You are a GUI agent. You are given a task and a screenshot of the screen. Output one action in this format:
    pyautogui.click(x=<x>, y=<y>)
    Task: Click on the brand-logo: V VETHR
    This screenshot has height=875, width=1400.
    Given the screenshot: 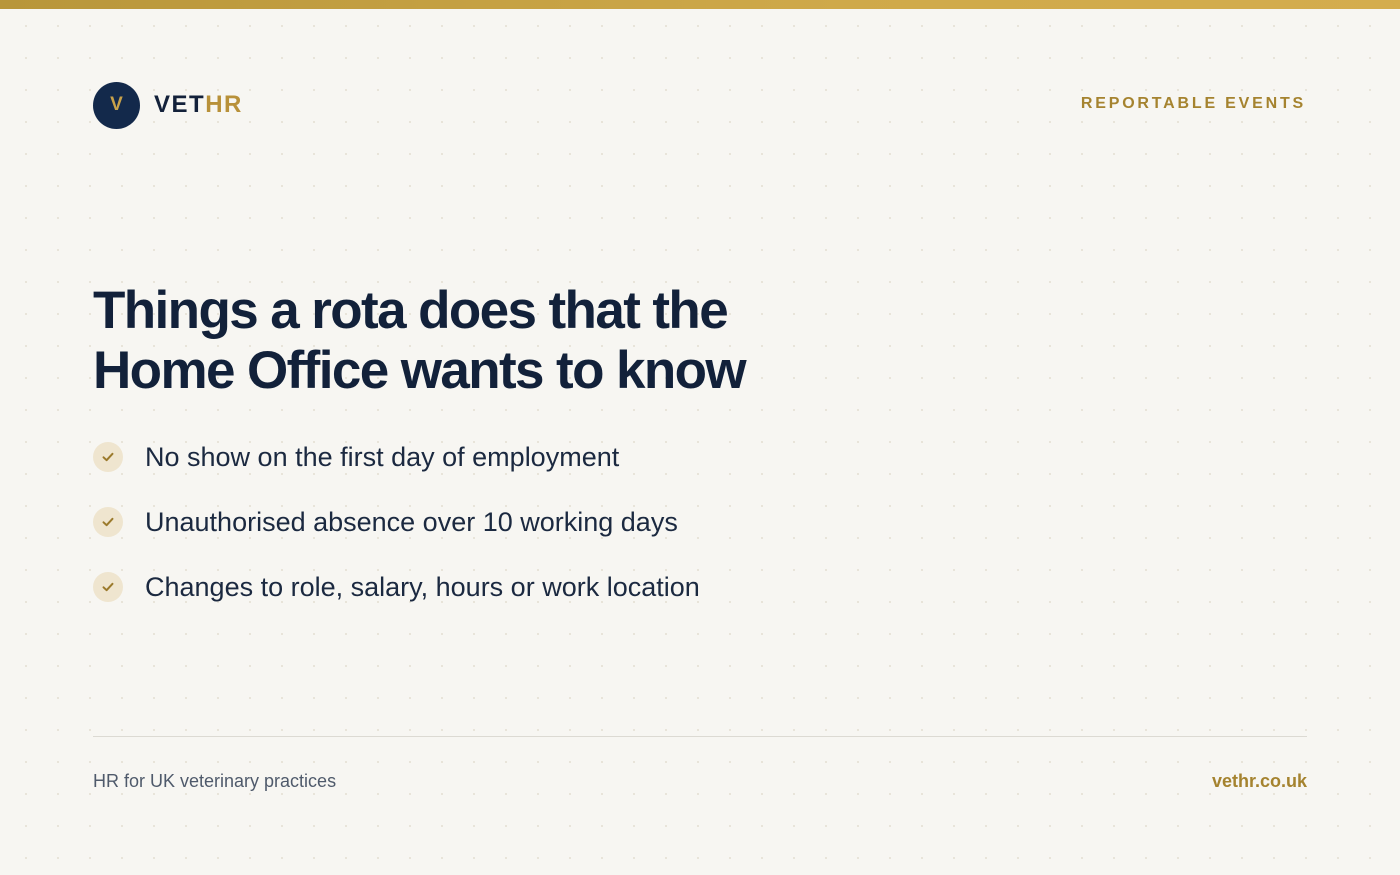 What is the action you would take?
    pyautogui.click(x=168, y=105)
    